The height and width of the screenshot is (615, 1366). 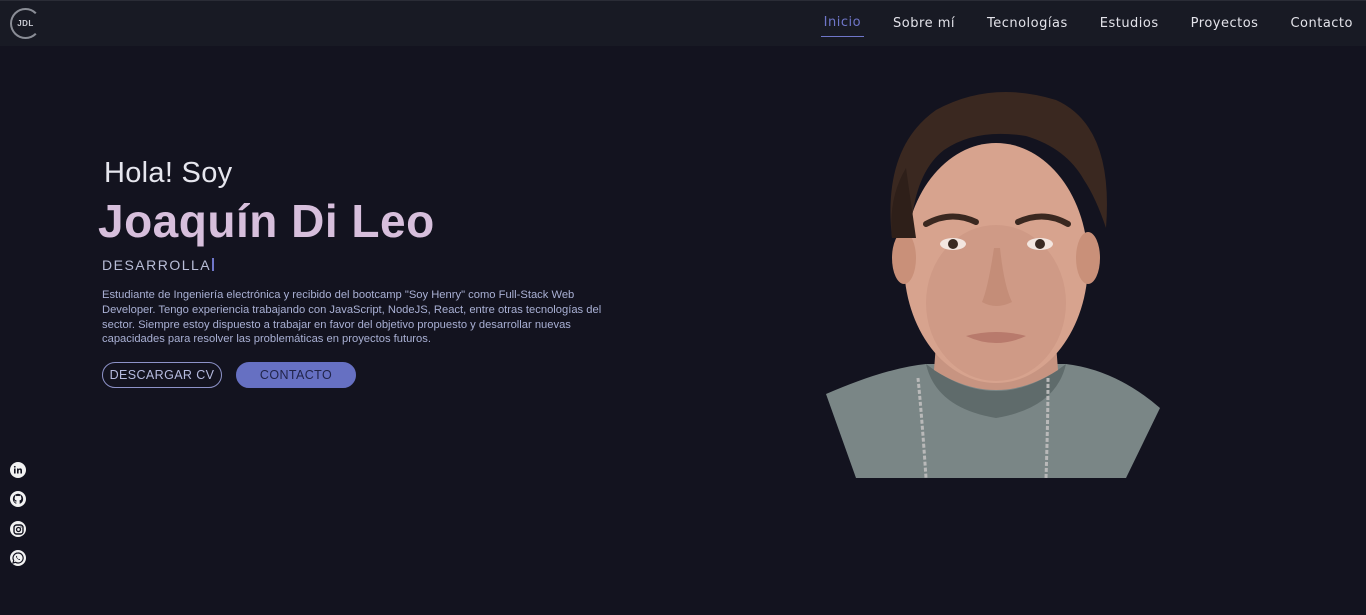 I want to click on typed-role: DESARROLLA, so click(x=158, y=265).